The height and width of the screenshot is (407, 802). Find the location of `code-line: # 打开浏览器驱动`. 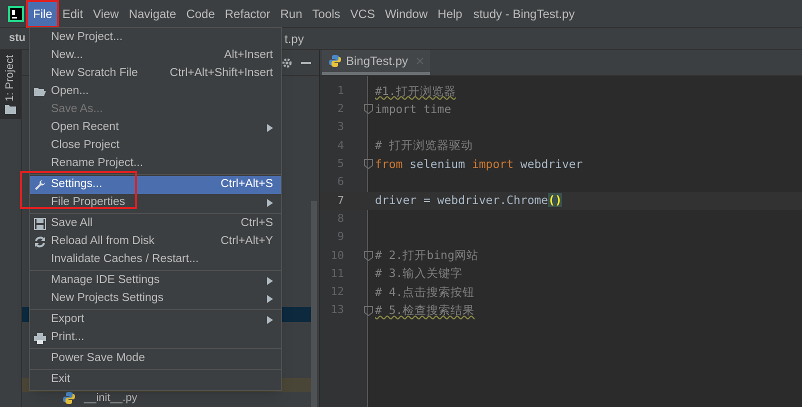

code-line: # 打开浏览器驱动 is located at coordinates (424, 145).